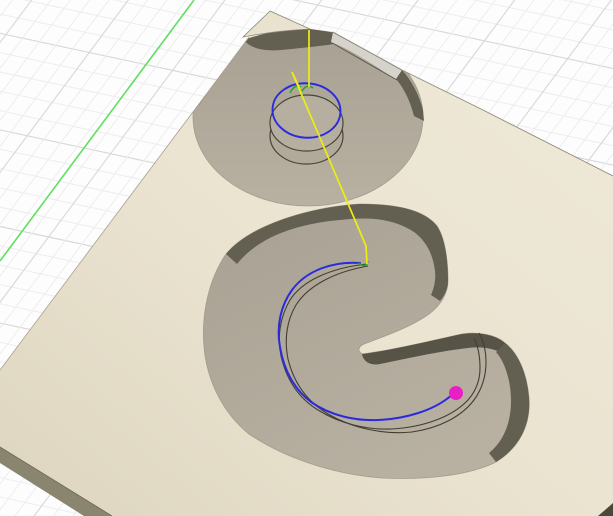  What do you see at coordinates (456, 393) in the screenshot?
I see `toolpath-start-marker` at bounding box center [456, 393].